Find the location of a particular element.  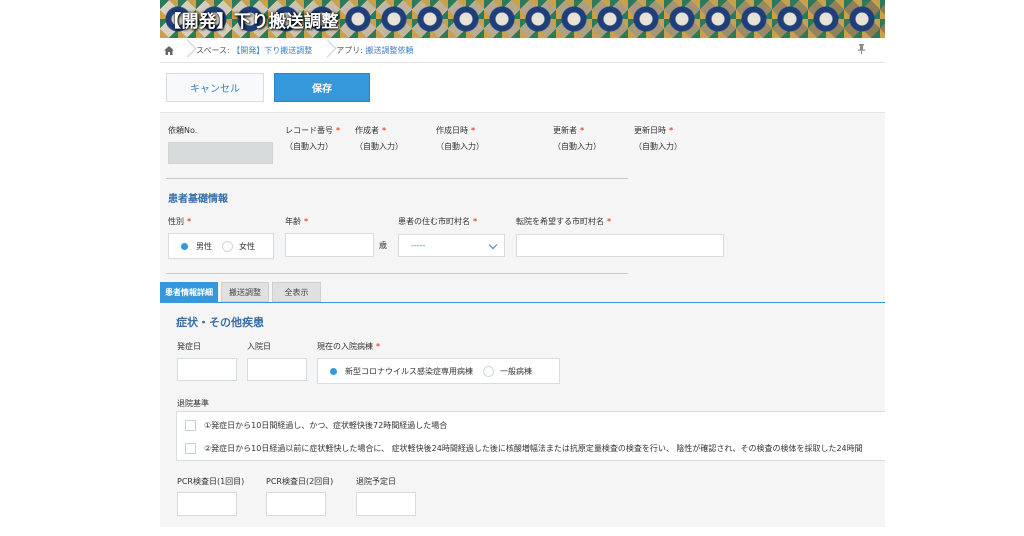

city-select: ----- is located at coordinates (451, 245).